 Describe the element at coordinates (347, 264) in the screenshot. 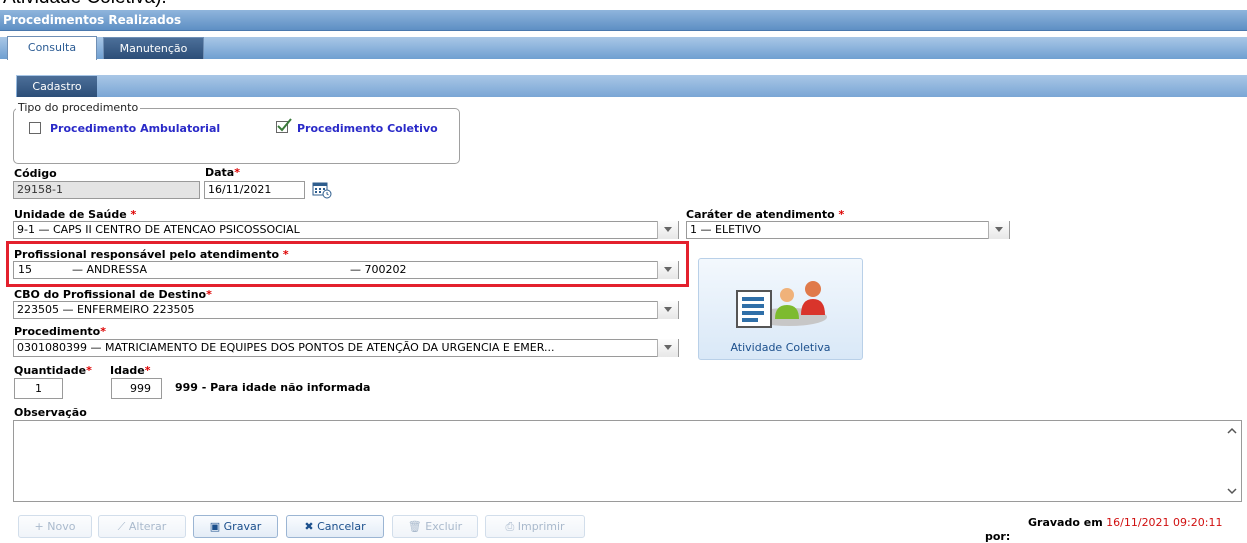

I see `highlight-box` at that location.